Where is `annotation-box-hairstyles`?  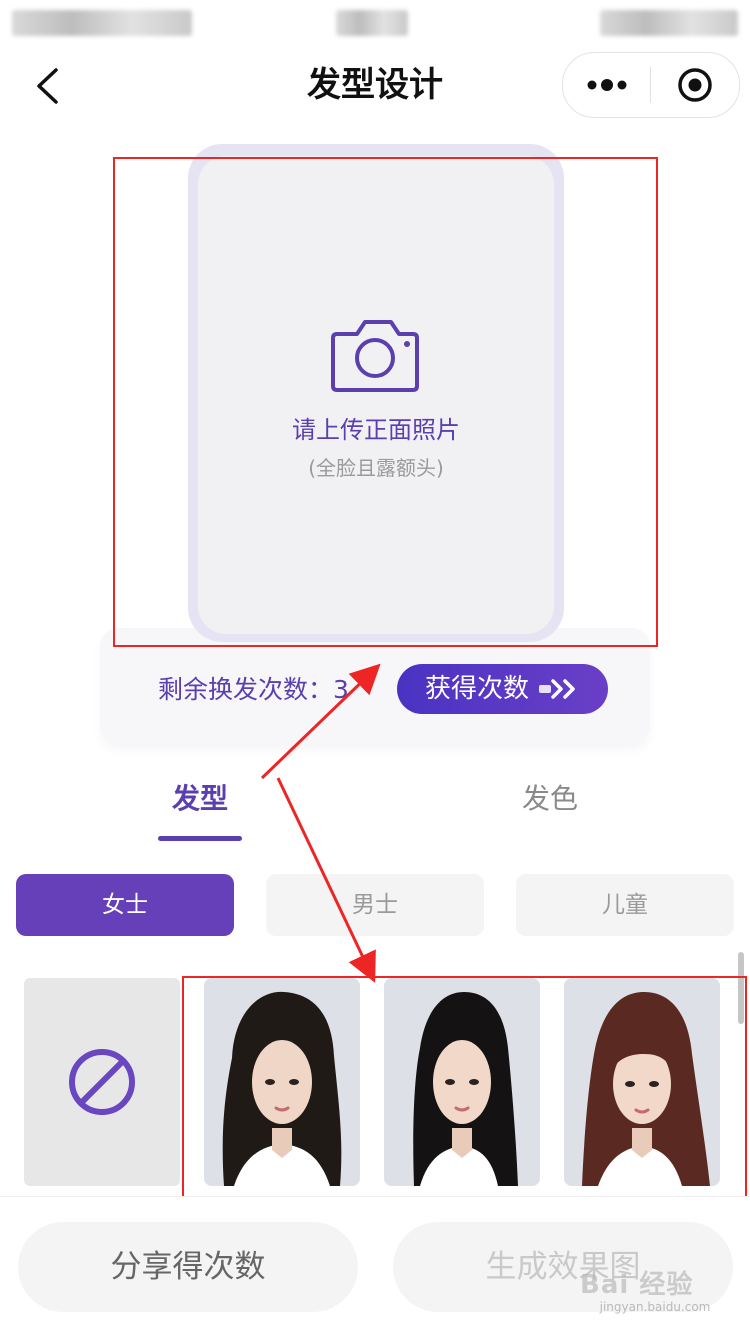
annotation-box-hairstyles is located at coordinates (464, 1090).